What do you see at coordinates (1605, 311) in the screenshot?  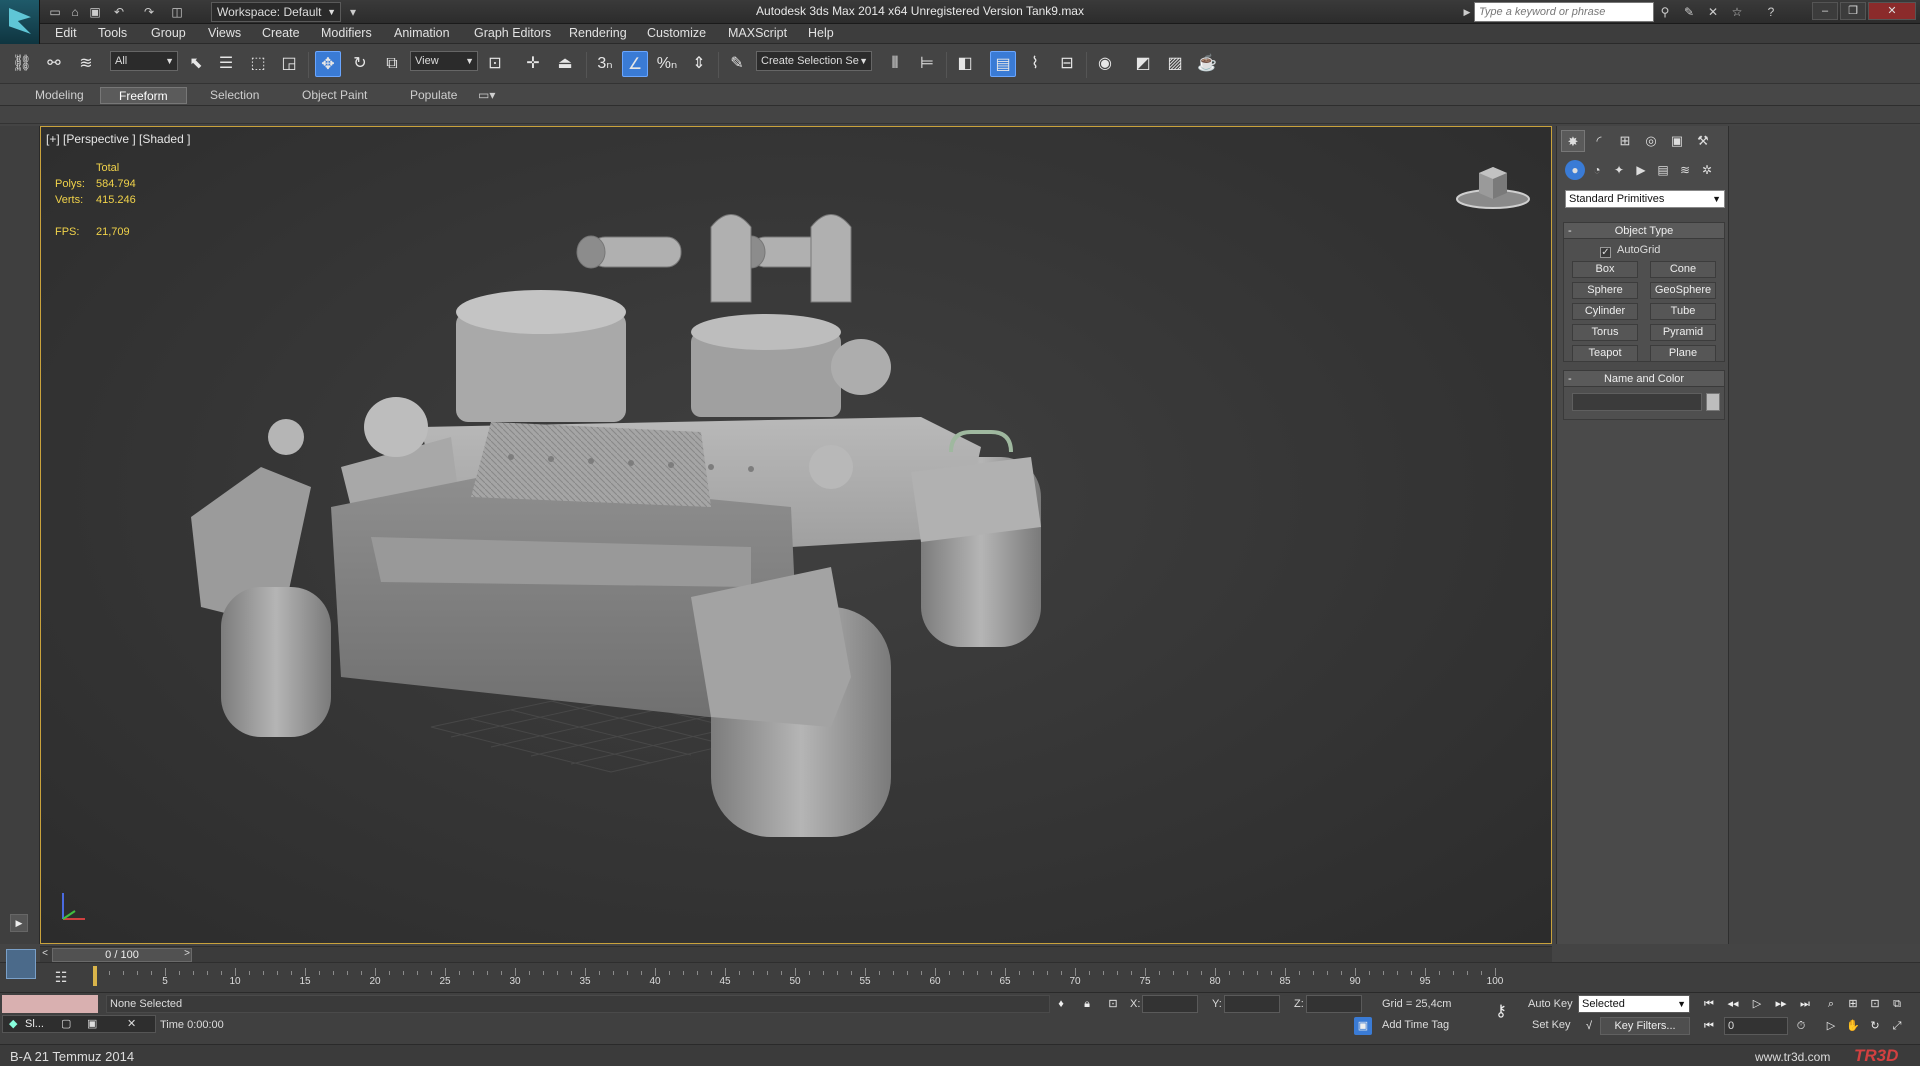 I see `cylinder-button: Cylinder` at bounding box center [1605, 311].